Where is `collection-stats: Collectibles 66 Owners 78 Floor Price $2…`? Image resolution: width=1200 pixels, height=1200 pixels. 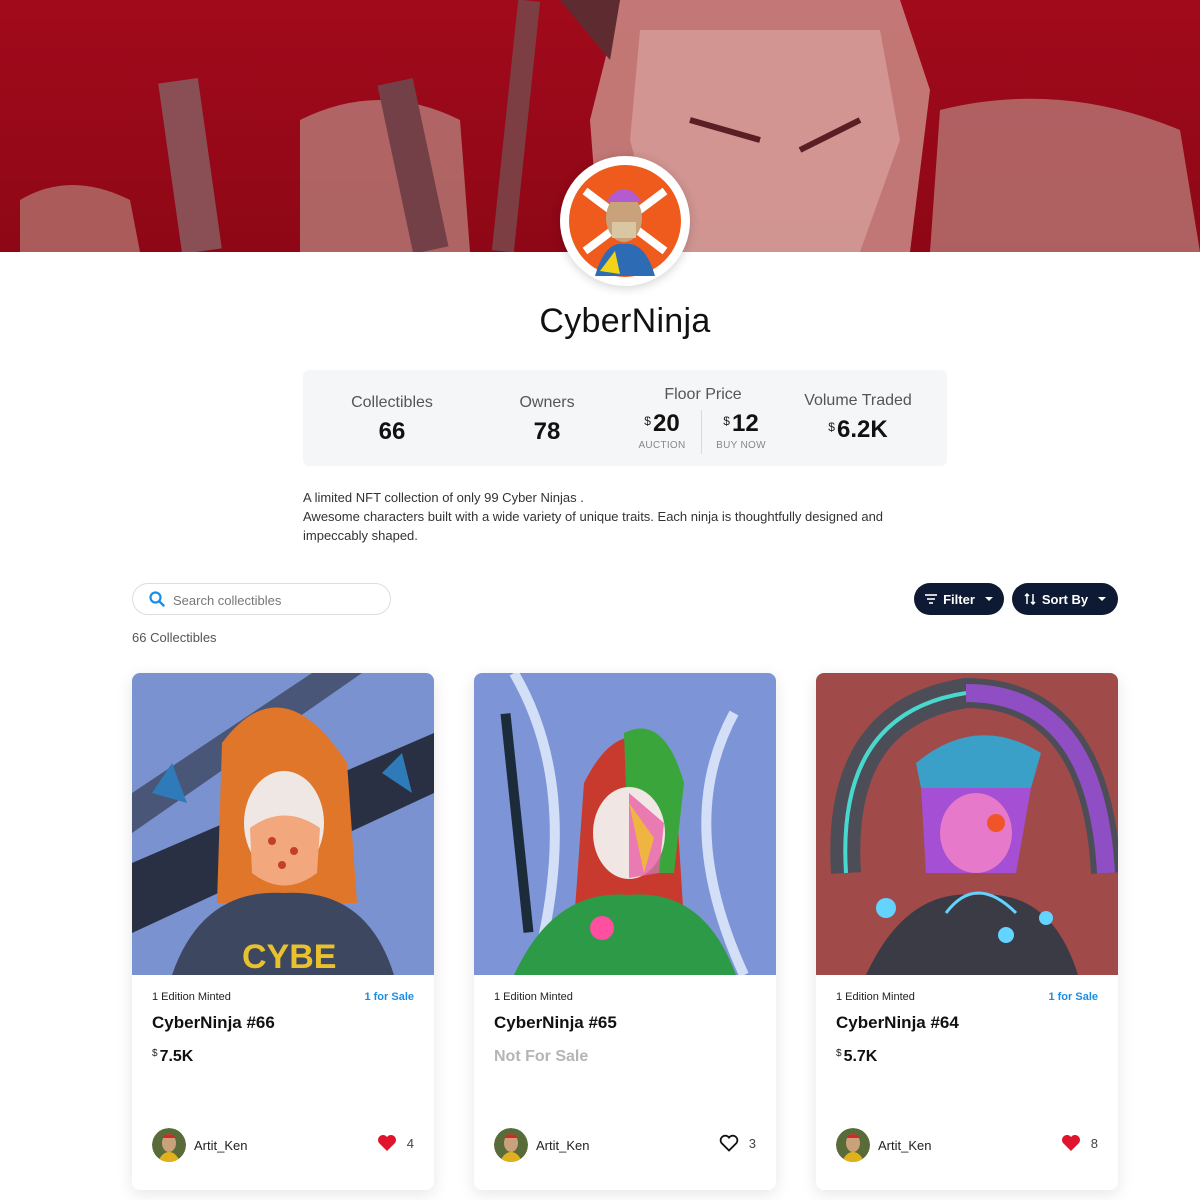
collection-stats: Collectibles 66 Owners 78 Floor Price $2… is located at coordinates (625, 418).